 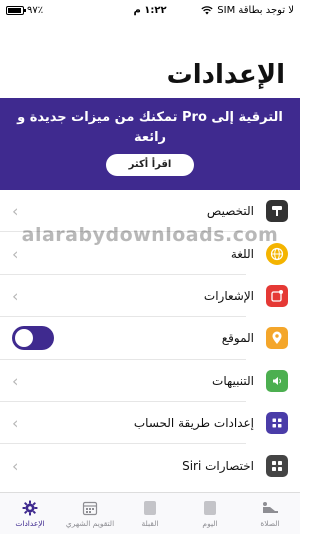 I want to click on tab-label: الصلاة, so click(x=270, y=523).